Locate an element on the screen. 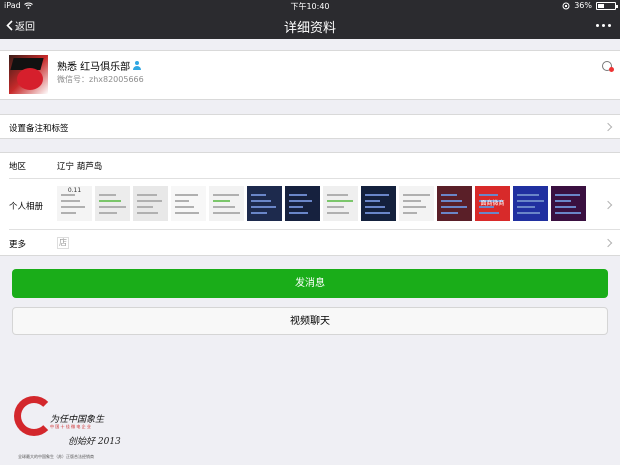  more-row: 更多 is located at coordinates (310, 243).